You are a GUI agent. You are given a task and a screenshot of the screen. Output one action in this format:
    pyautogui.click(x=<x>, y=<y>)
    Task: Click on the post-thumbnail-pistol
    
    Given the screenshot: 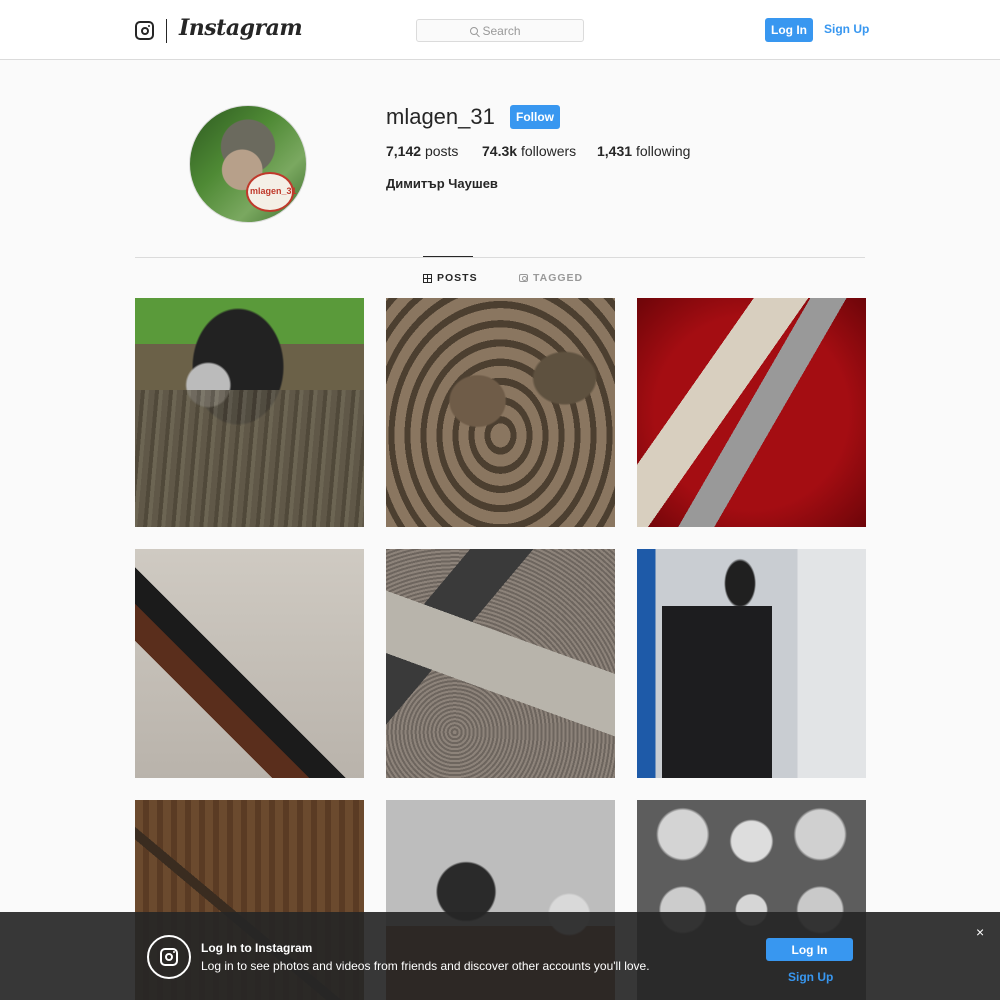 What is the action you would take?
    pyautogui.click(x=500, y=663)
    